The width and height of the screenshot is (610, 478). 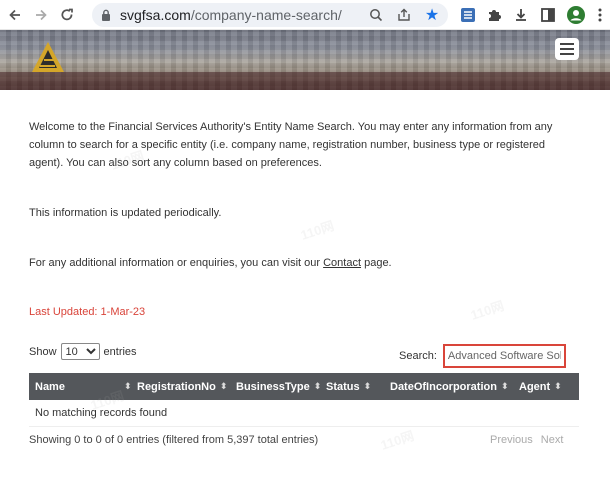 What do you see at coordinates (535, 386) in the screenshot?
I see `column-label: Agent` at bounding box center [535, 386].